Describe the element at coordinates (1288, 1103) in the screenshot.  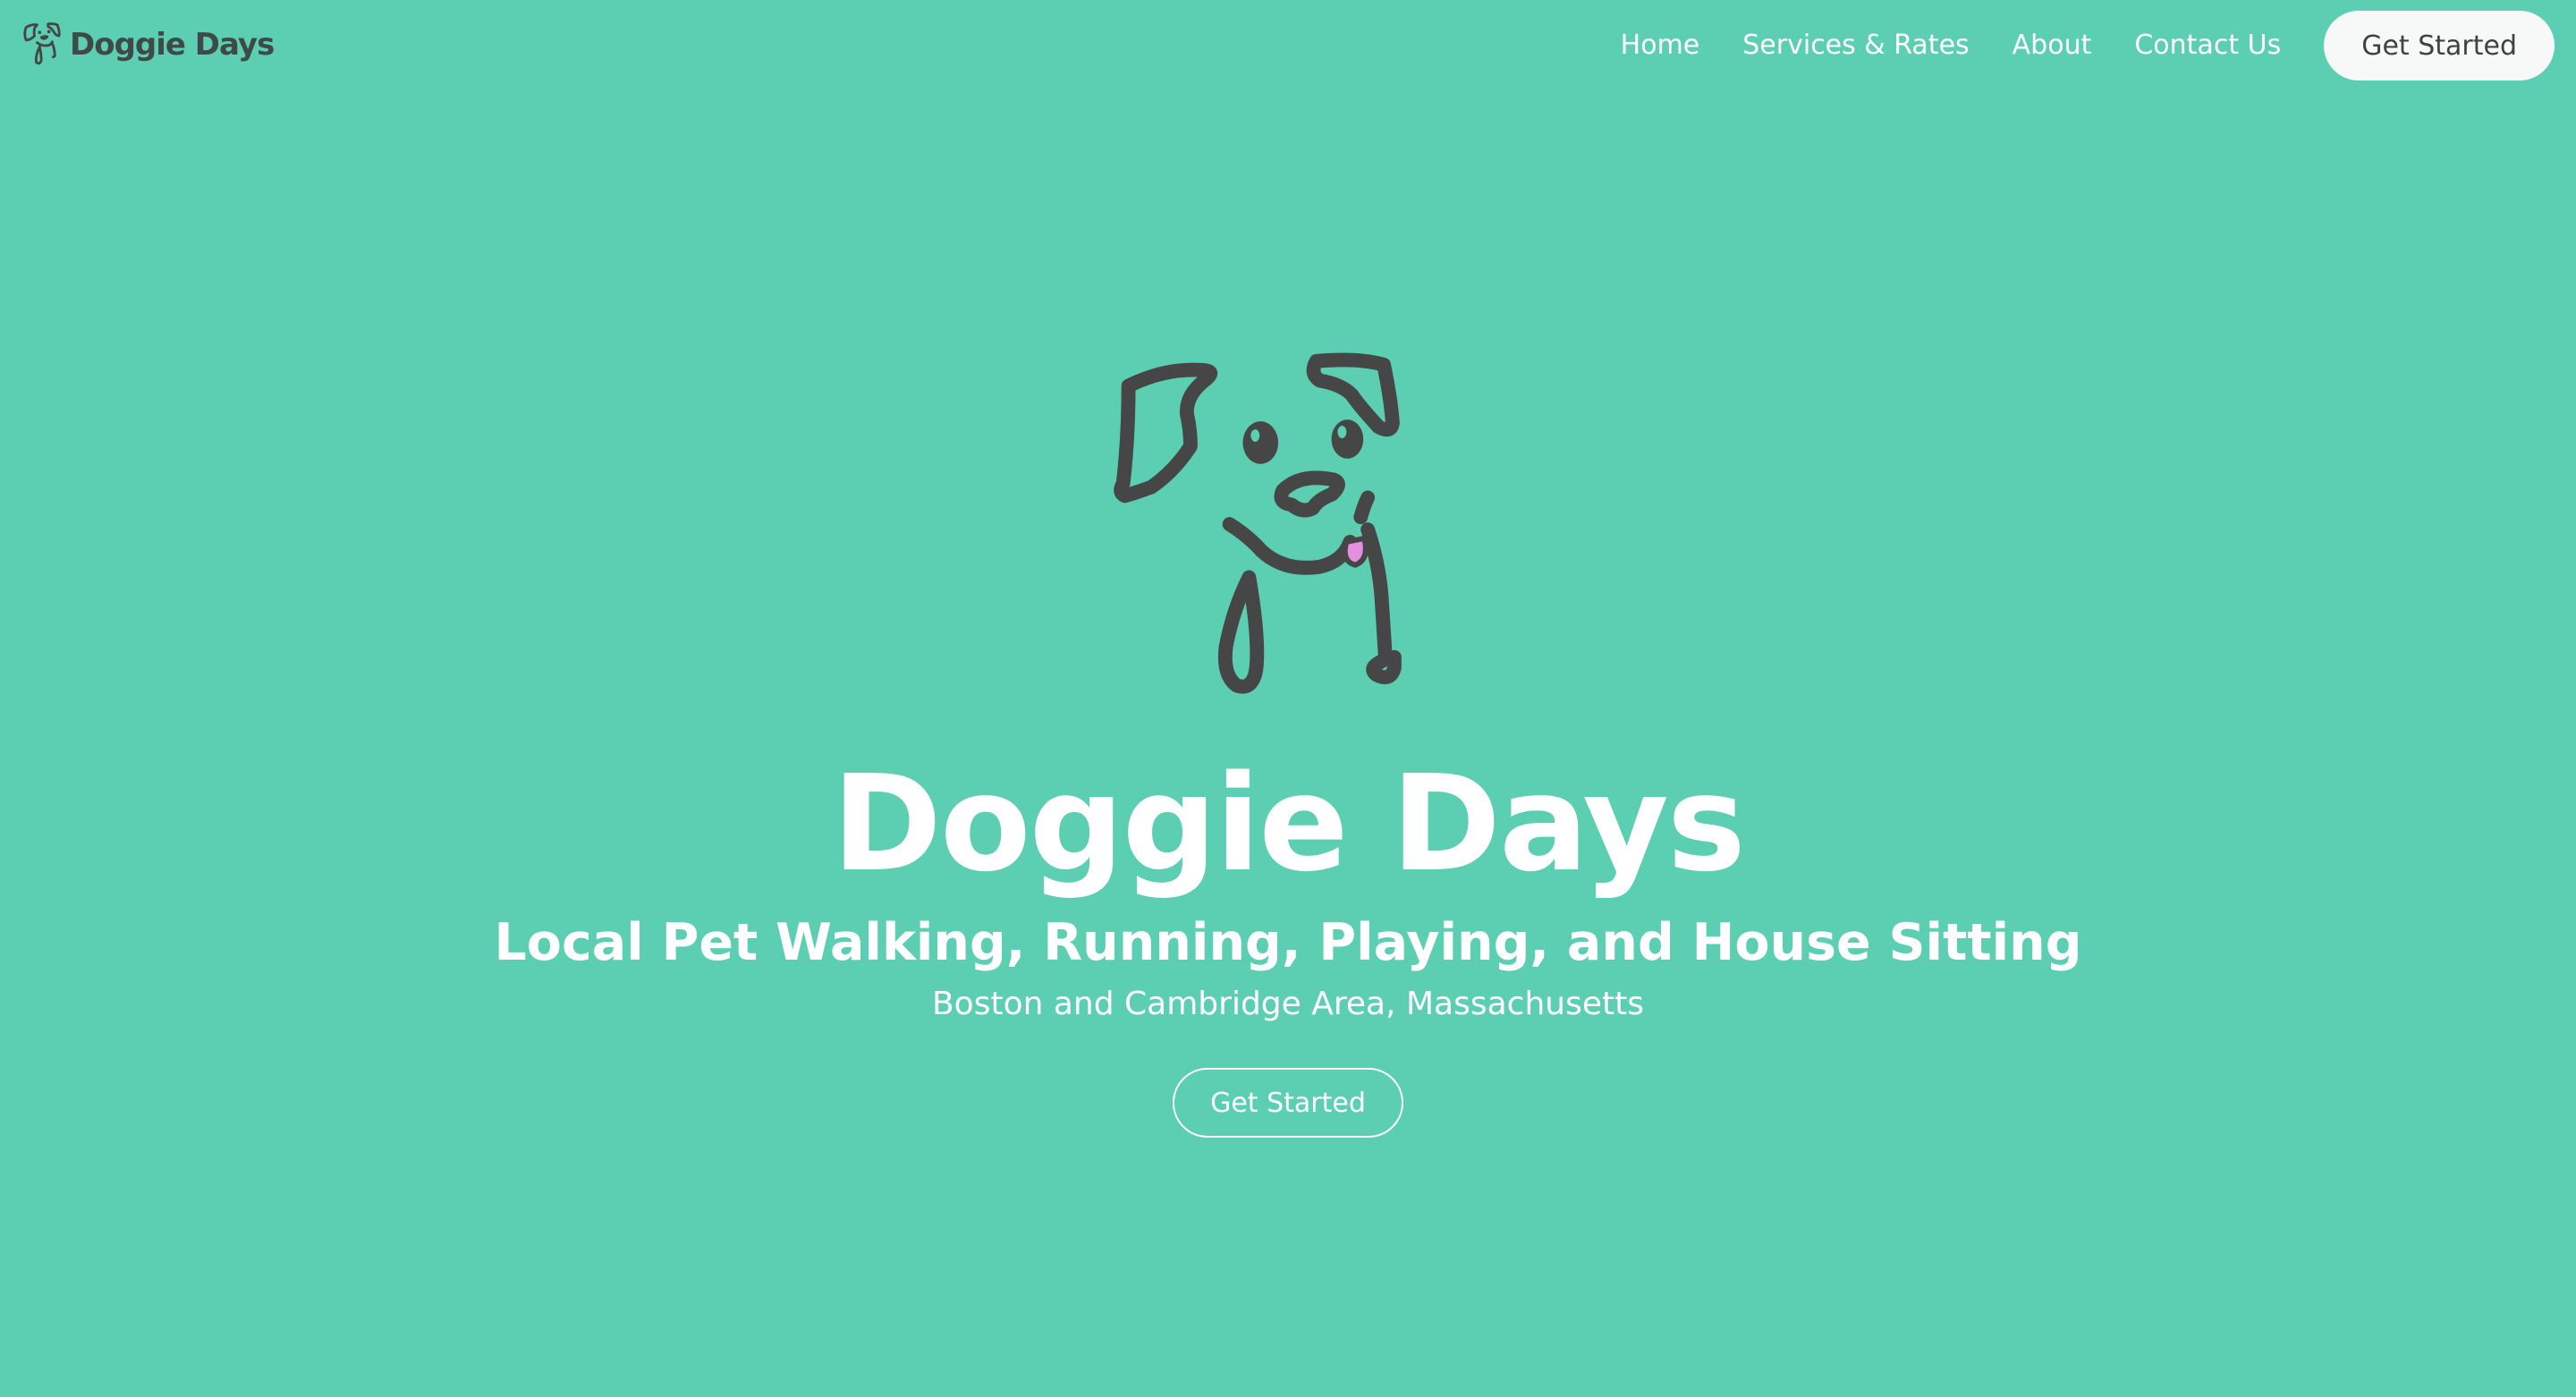
I see `hero-get-started-button: Get Started` at that location.